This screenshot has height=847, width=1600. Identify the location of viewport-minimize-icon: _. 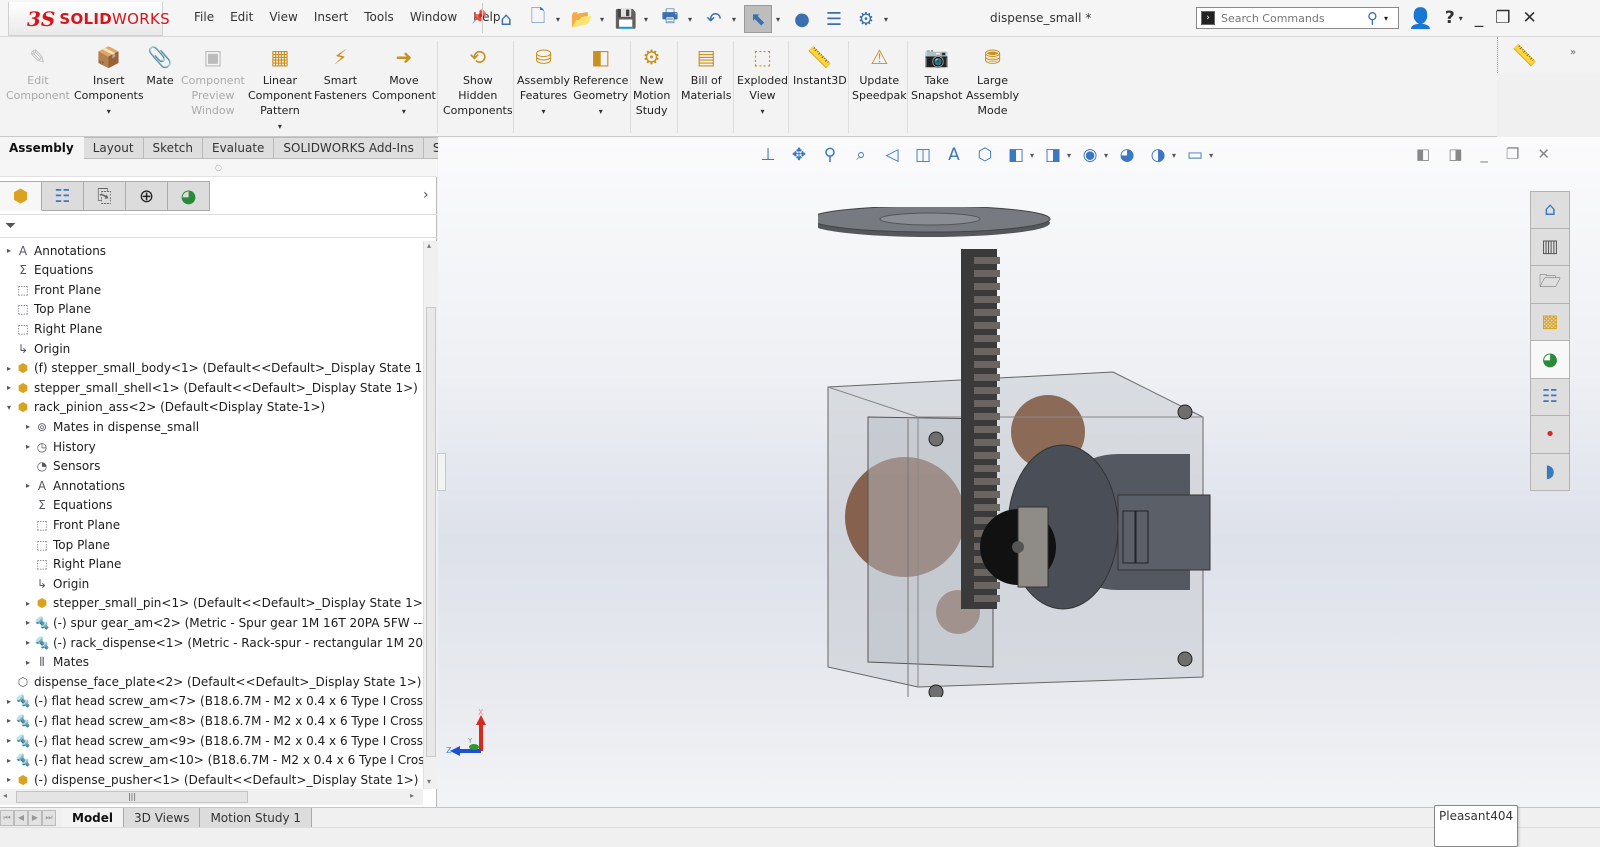
(1484, 154).